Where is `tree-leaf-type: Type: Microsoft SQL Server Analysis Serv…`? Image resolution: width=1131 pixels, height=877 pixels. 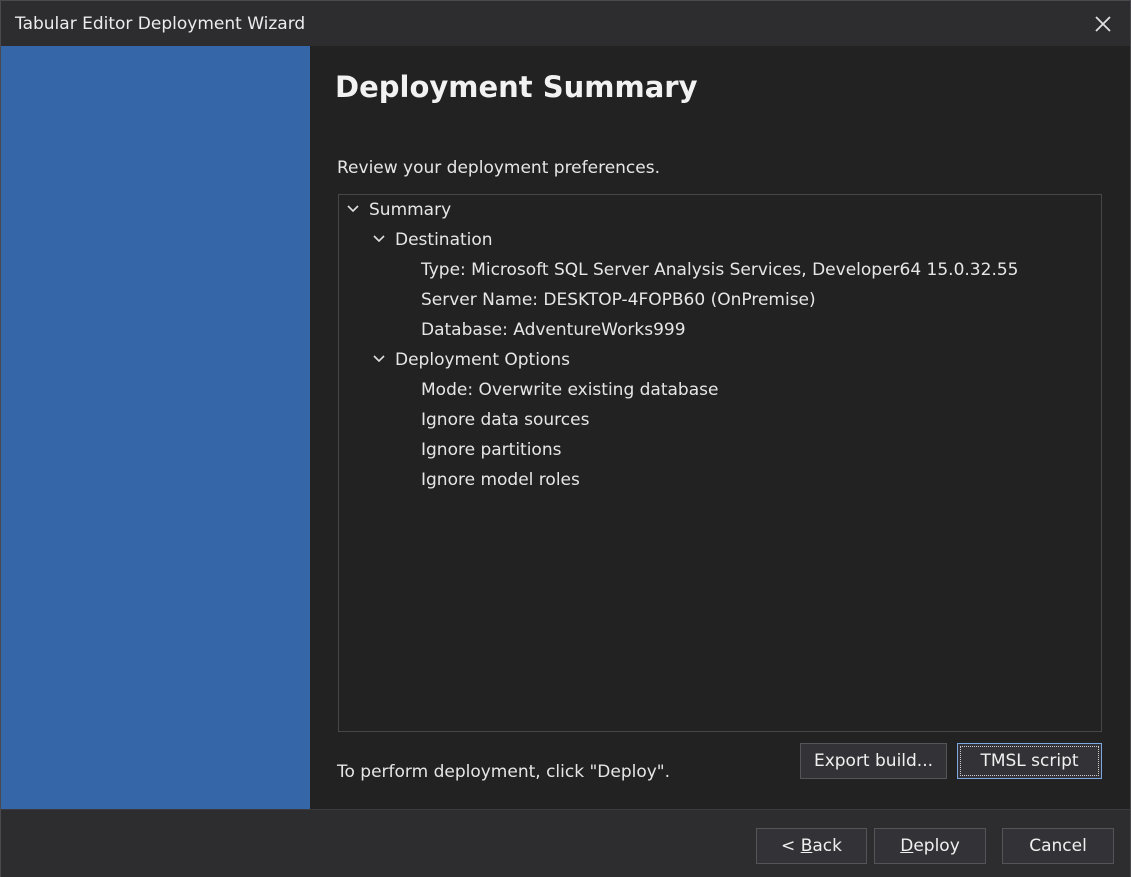
tree-leaf-type: Type: Microsoft SQL Server Analysis Serv… is located at coordinates (719, 270).